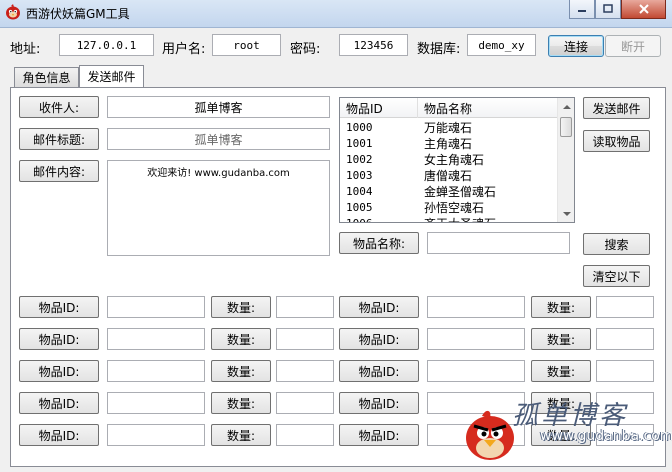  I want to click on connect-button: 连接, so click(576, 46).